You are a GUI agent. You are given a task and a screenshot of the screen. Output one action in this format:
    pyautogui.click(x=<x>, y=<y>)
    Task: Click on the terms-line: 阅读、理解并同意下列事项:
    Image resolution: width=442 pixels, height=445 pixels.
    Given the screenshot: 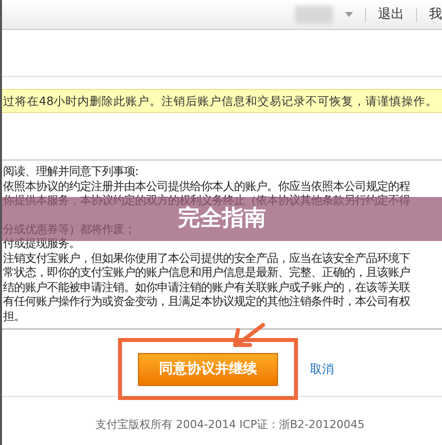 What is the action you would take?
    pyautogui.click(x=71, y=172)
    